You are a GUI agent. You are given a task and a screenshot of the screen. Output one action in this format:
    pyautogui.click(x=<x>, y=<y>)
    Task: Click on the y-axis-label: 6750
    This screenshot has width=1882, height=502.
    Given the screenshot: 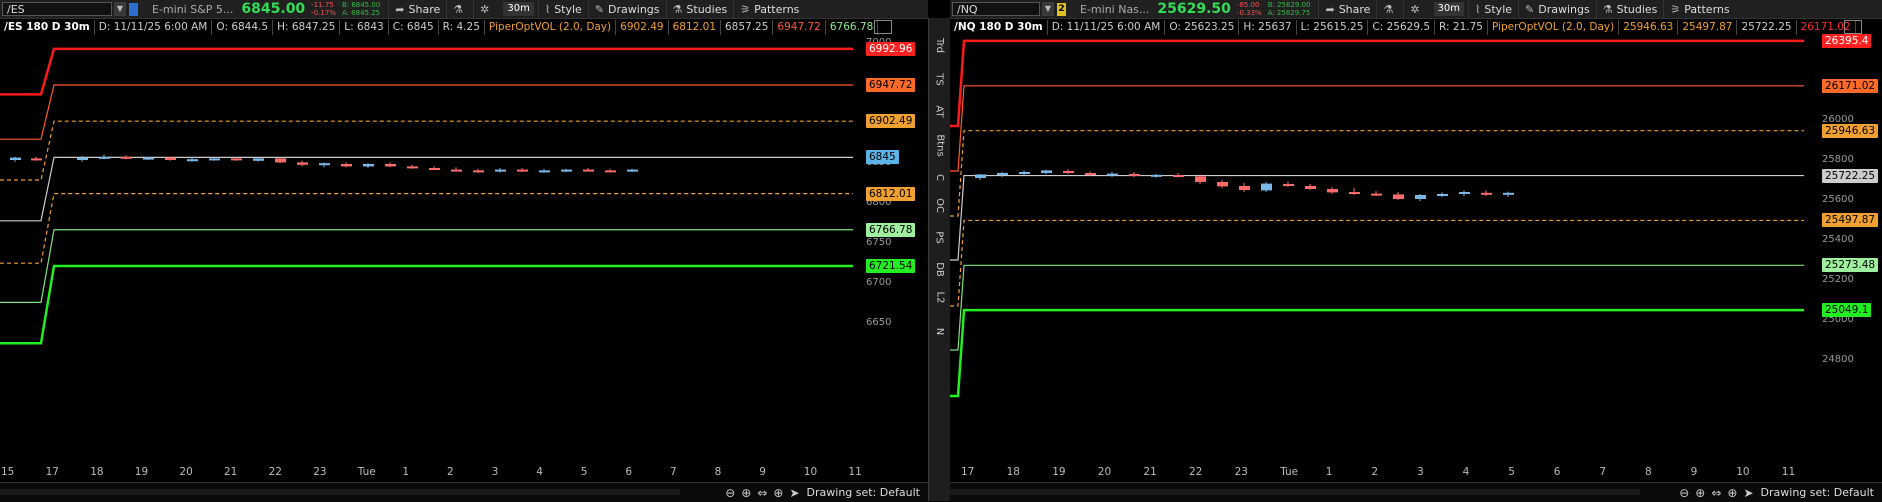 What is the action you would take?
    pyautogui.click(x=879, y=243)
    